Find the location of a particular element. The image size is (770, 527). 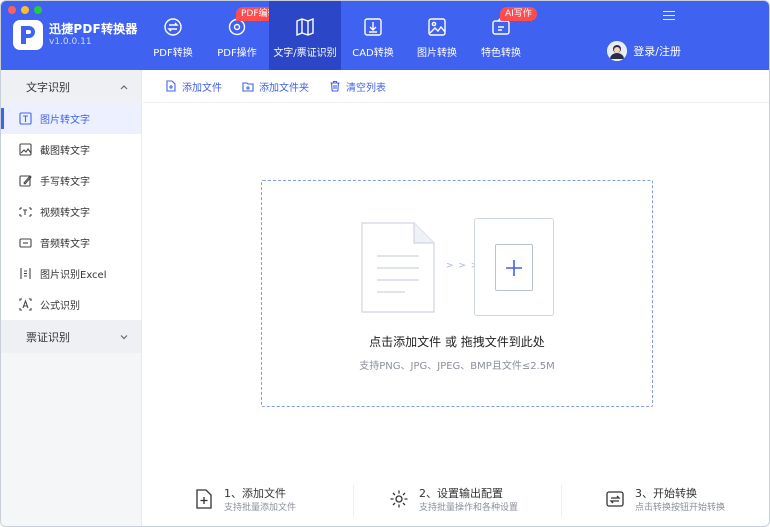

app-version: v1.0.0.11 is located at coordinates (70, 42).